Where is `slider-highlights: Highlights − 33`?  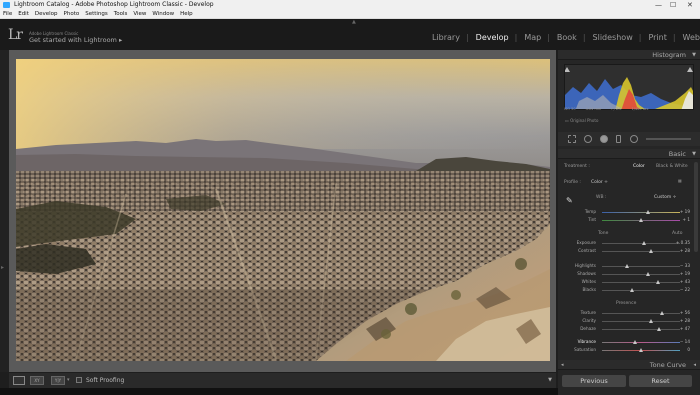 slider-highlights: Highlights − 33 is located at coordinates (629, 266).